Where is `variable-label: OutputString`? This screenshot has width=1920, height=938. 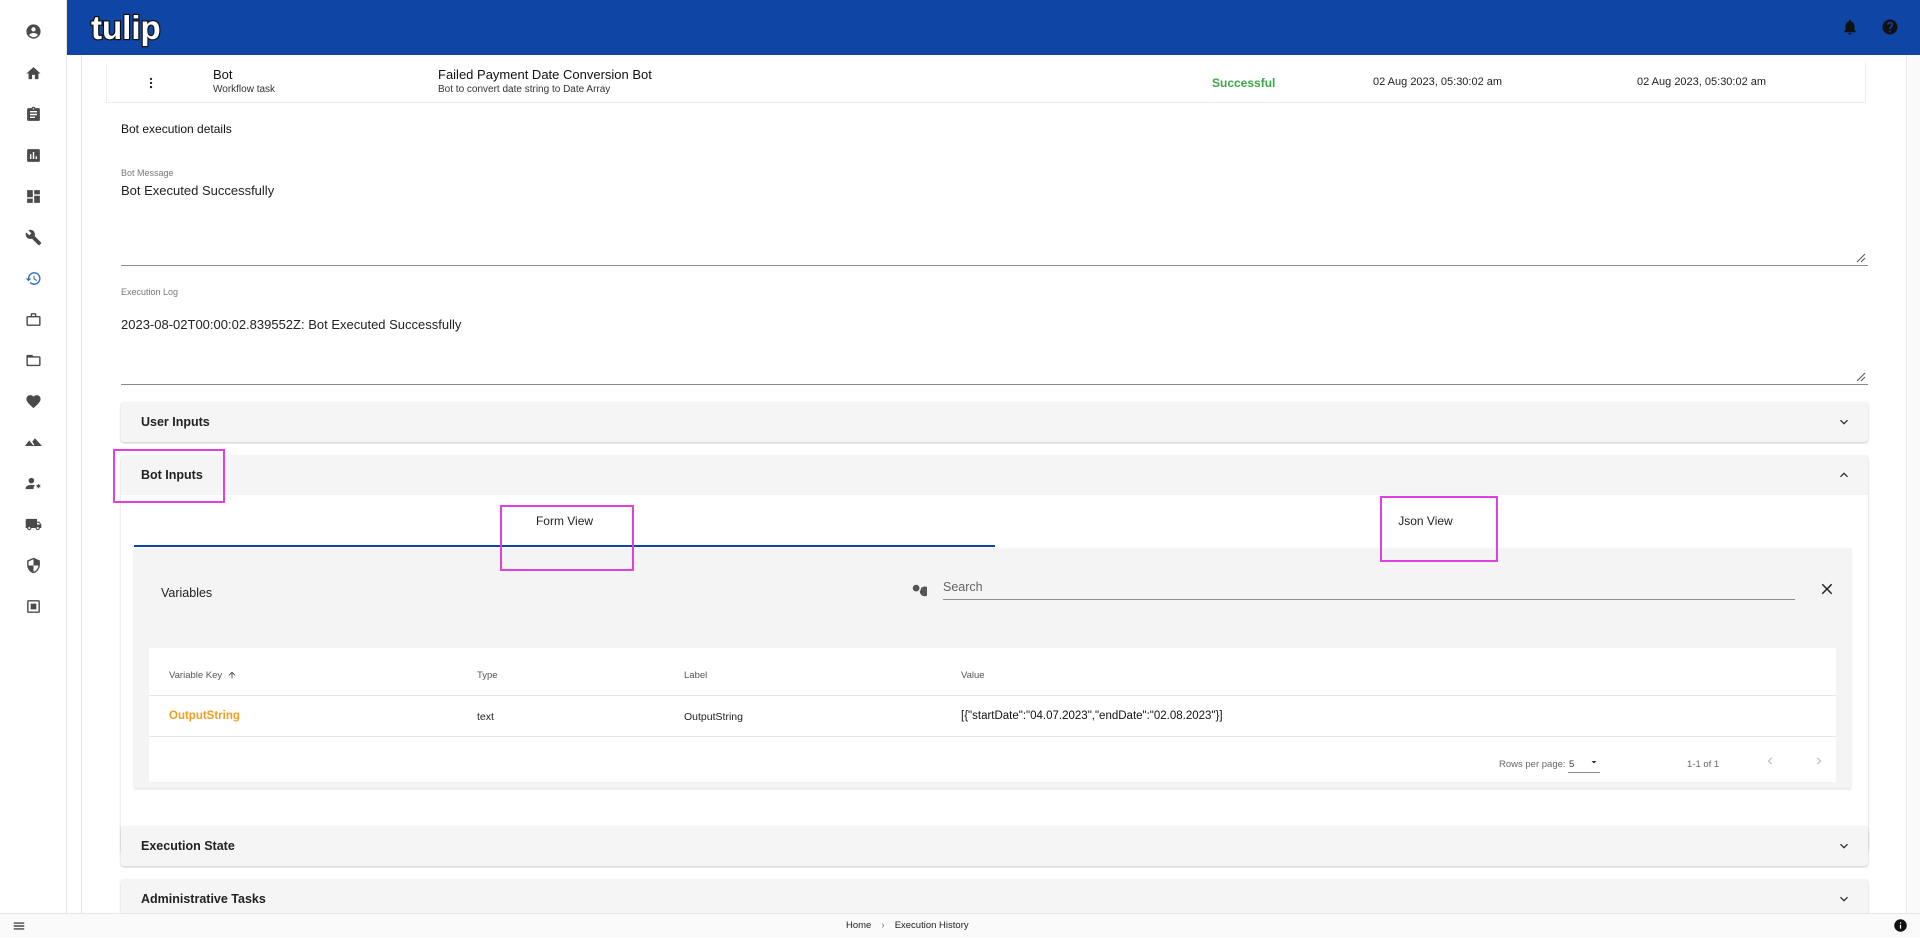
variable-label: OutputString is located at coordinates (713, 717).